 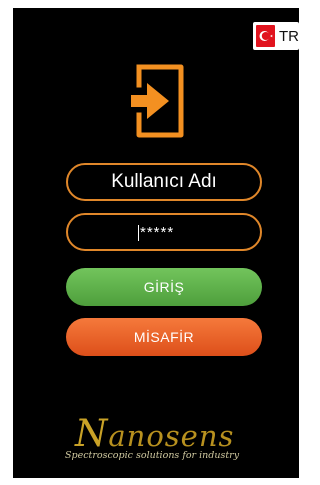 What do you see at coordinates (138, 233) in the screenshot?
I see `text-cursor` at bounding box center [138, 233].